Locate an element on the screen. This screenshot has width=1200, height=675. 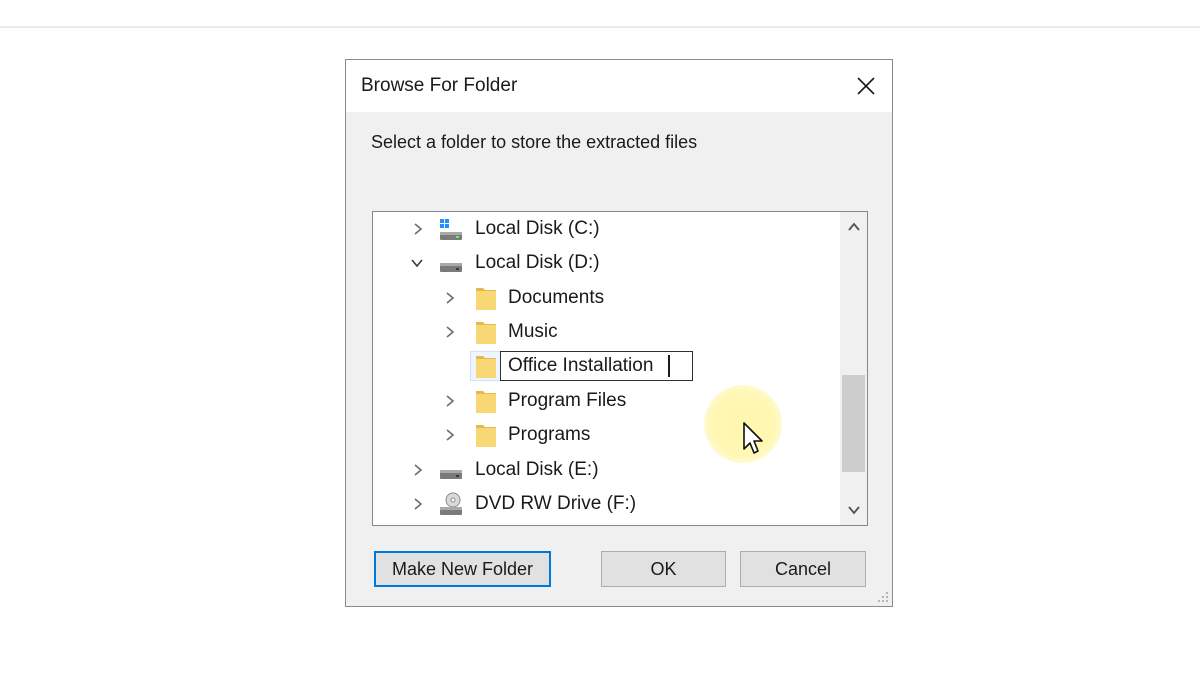
tree-item-label: Programs is located at coordinates (549, 434).